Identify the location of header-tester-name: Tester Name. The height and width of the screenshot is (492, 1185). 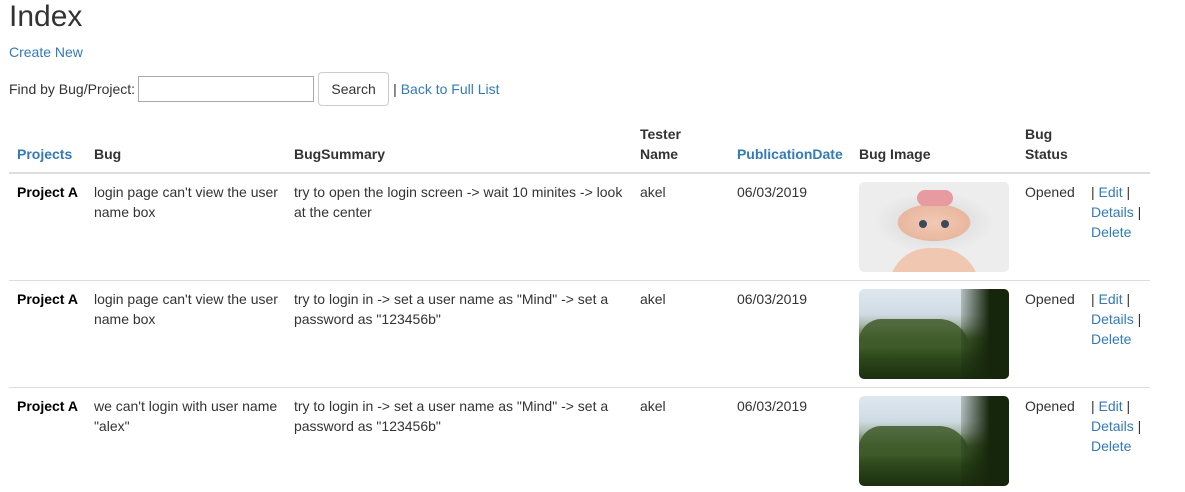
(680, 148).